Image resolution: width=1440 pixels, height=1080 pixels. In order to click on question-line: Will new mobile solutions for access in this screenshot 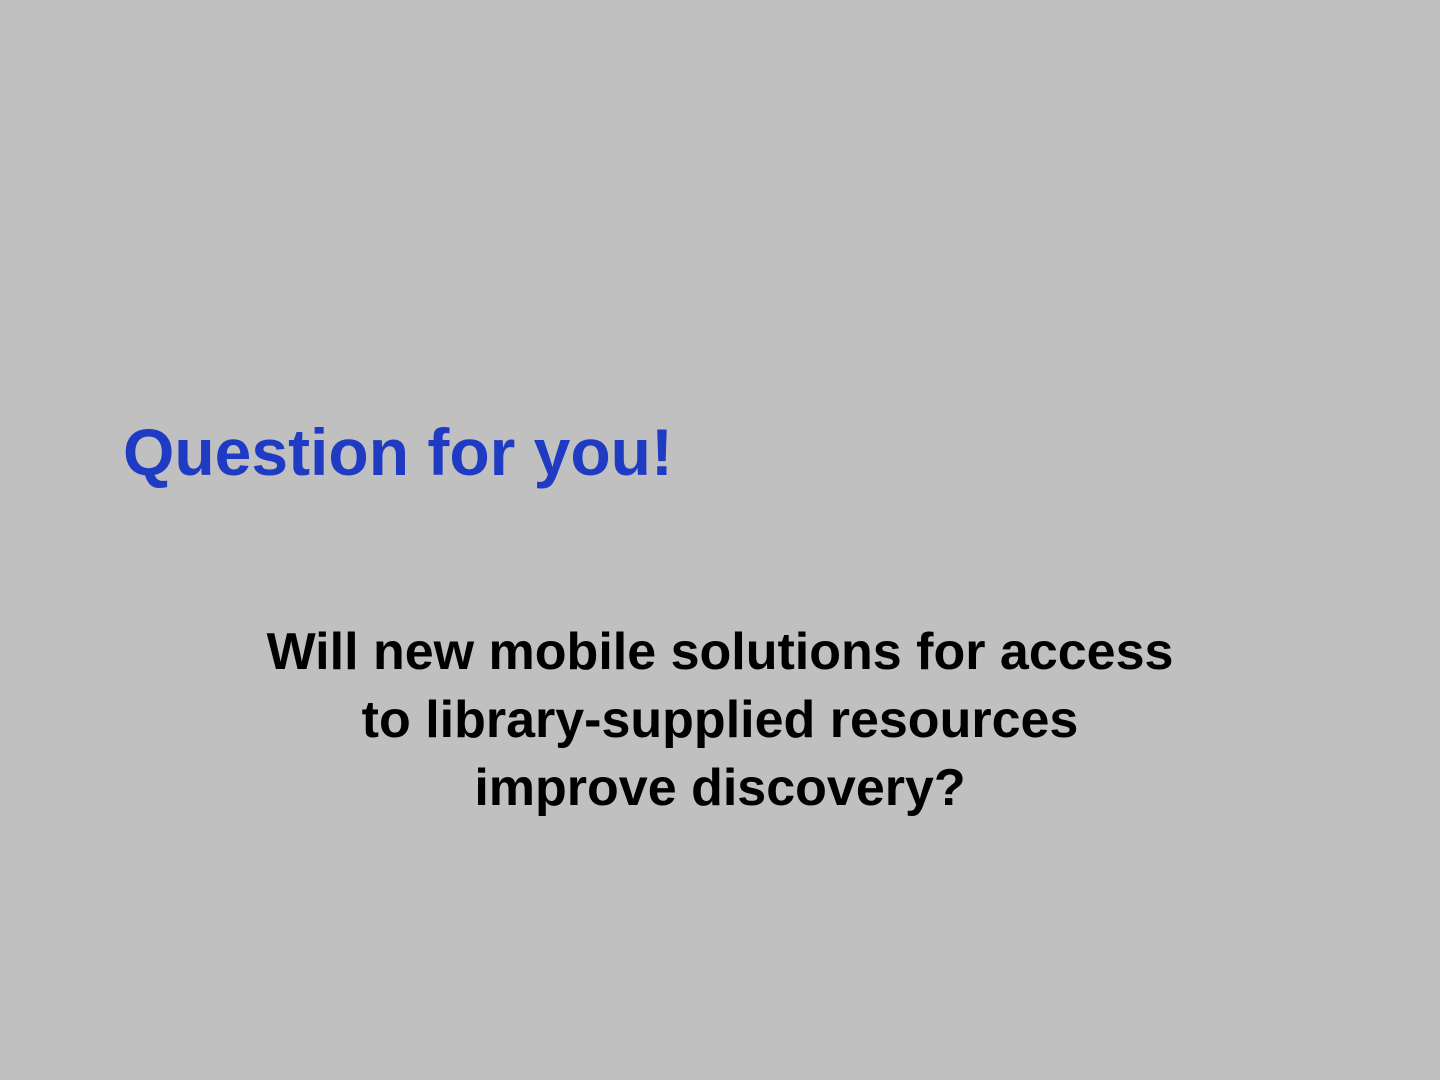, I will do `click(720, 652)`.